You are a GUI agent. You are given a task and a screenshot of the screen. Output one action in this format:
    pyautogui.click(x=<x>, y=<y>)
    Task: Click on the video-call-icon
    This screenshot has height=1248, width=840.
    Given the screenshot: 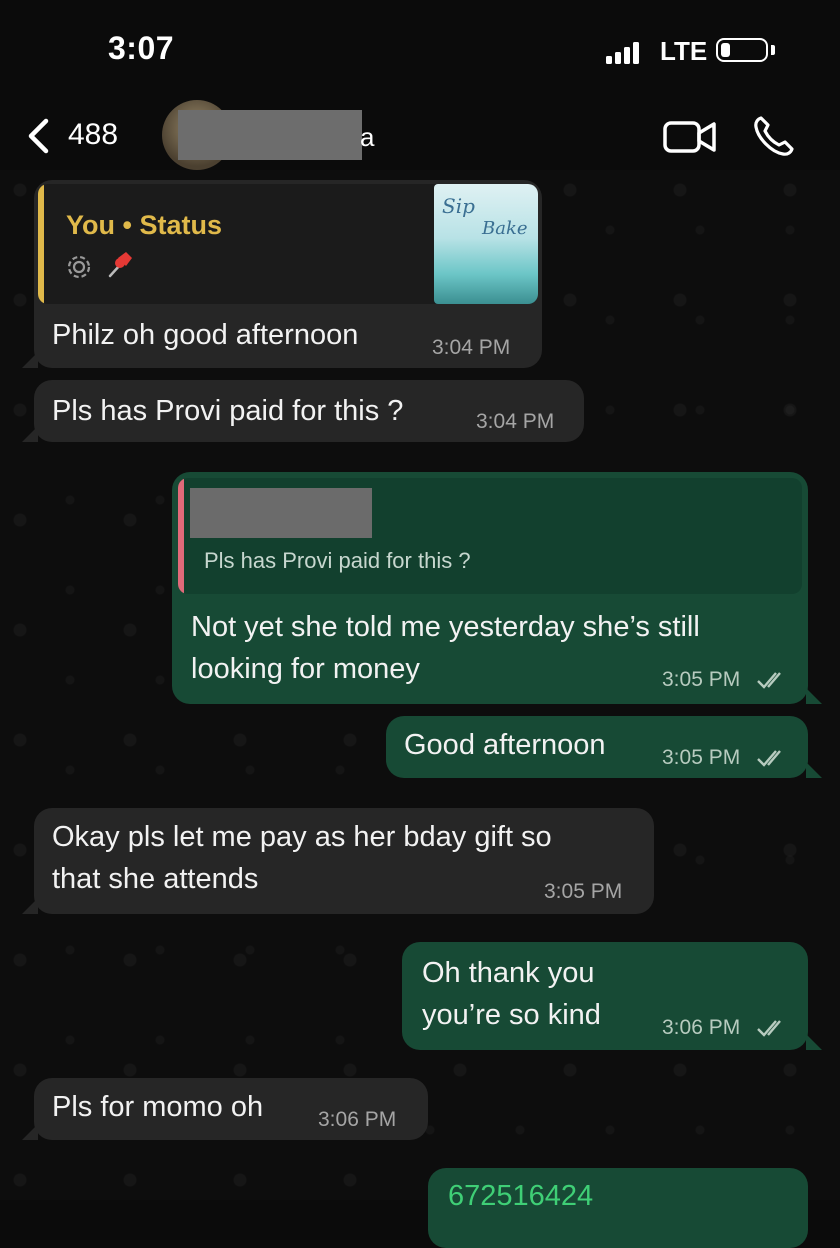 What is the action you would take?
    pyautogui.click(x=690, y=137)
    